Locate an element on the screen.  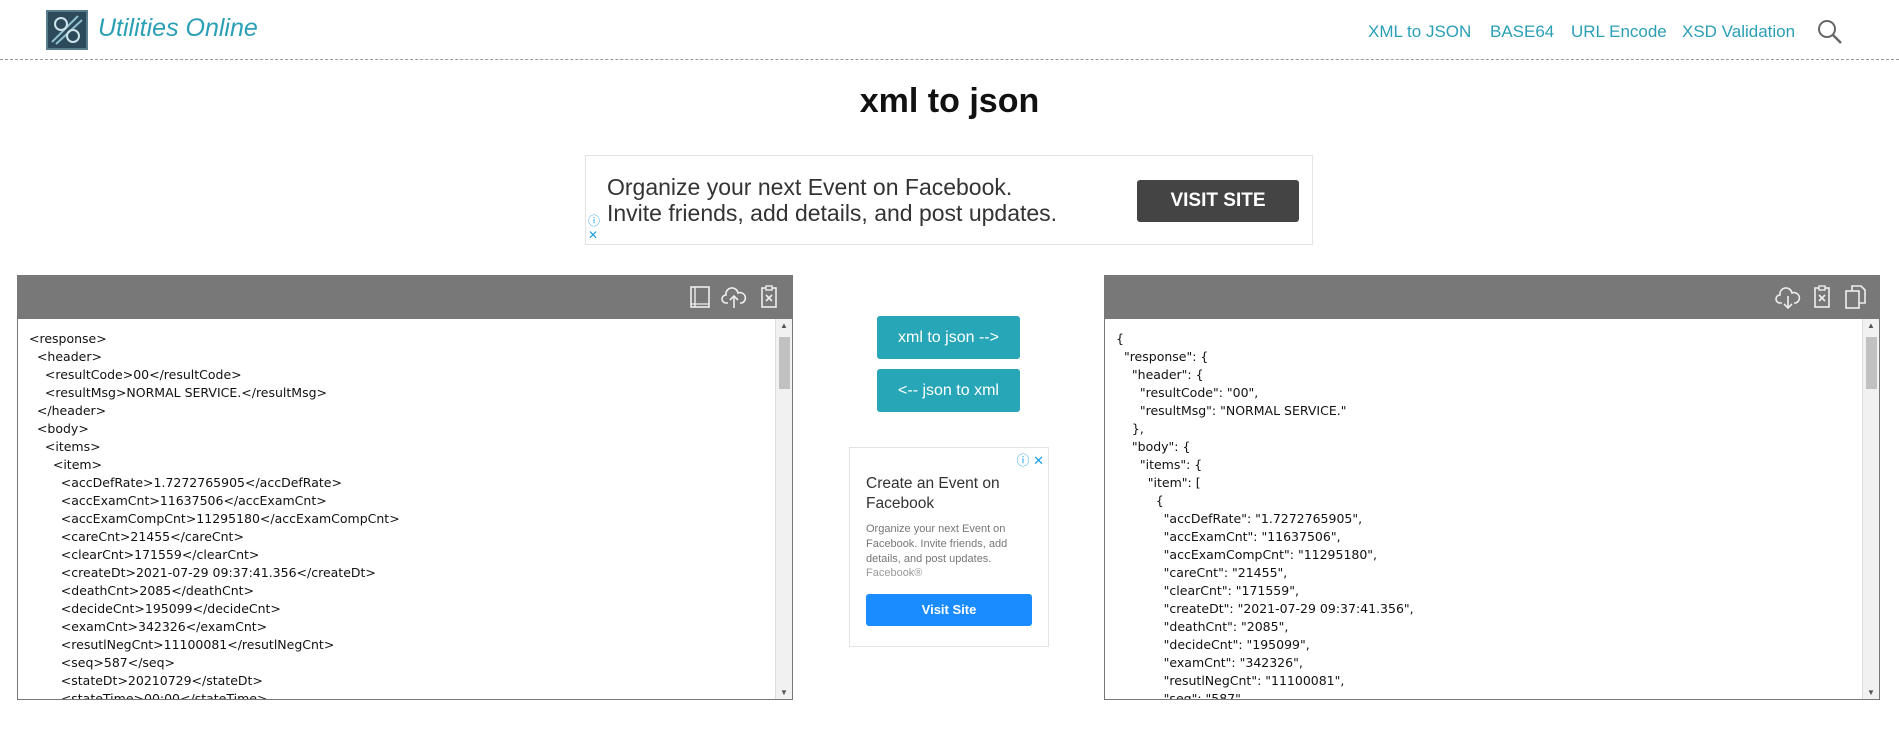
code-line: <deathCnt>2085</deathCnt> is located at coordinates (142, 590).